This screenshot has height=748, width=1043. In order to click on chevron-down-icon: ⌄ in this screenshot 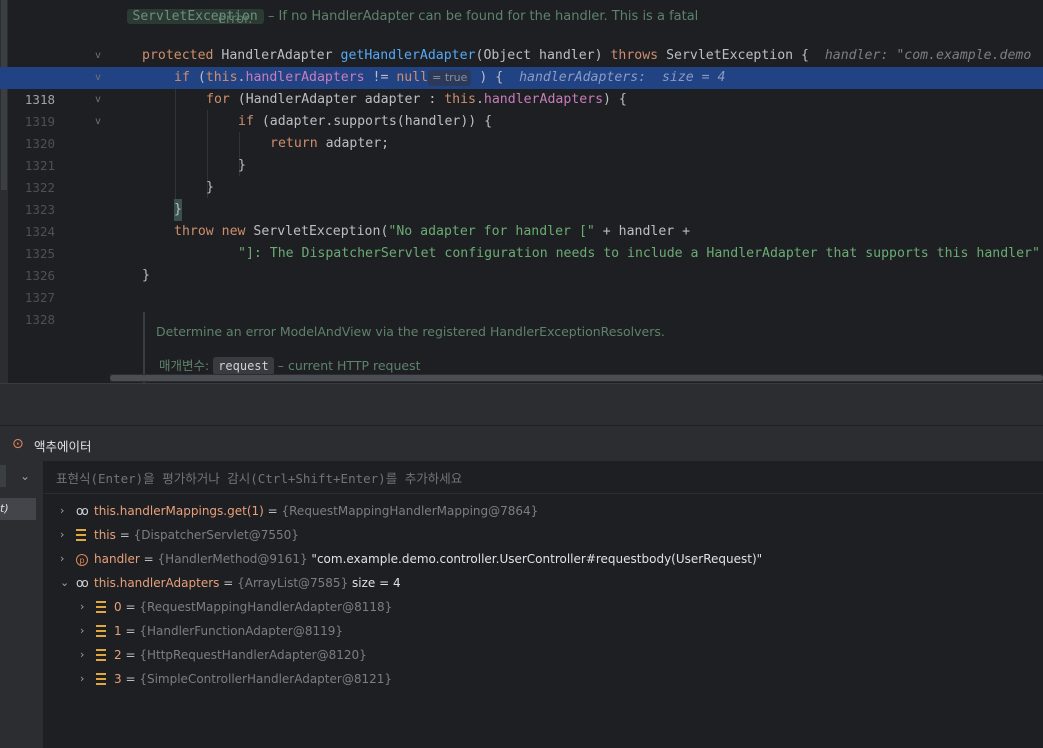, I will do `click(25, 476)`.